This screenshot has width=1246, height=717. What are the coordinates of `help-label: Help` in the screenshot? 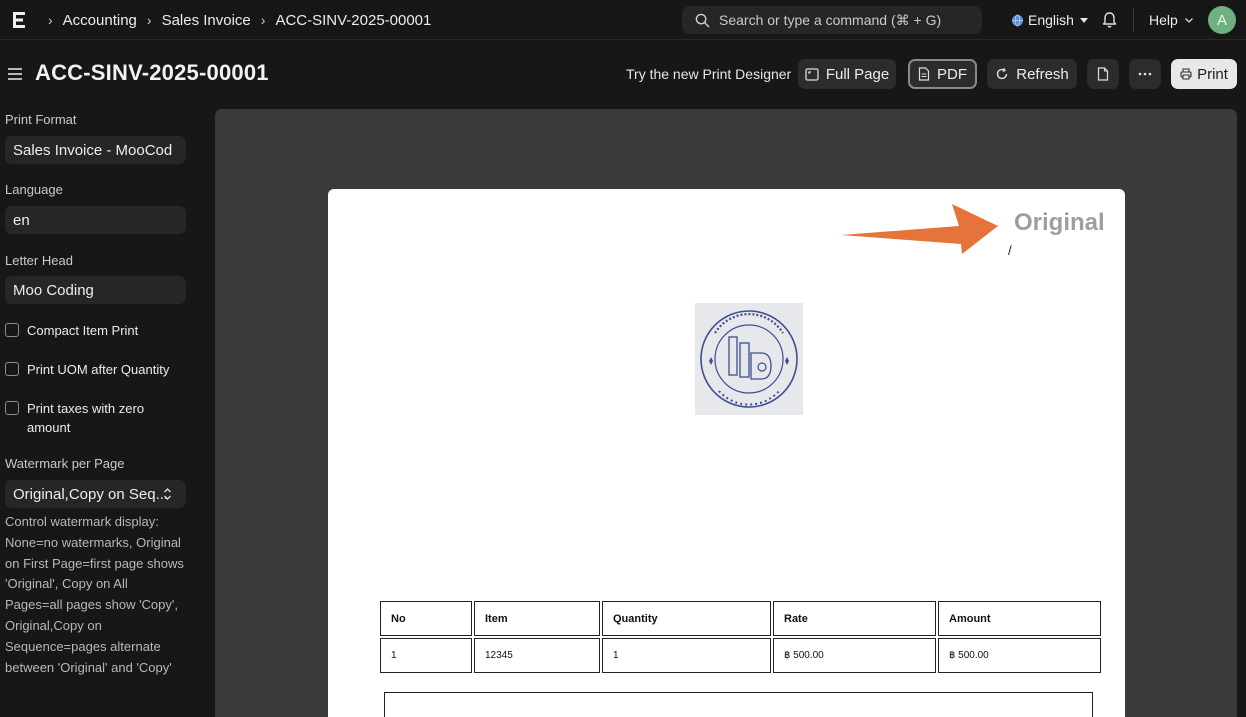 It's located at (1163, 20).